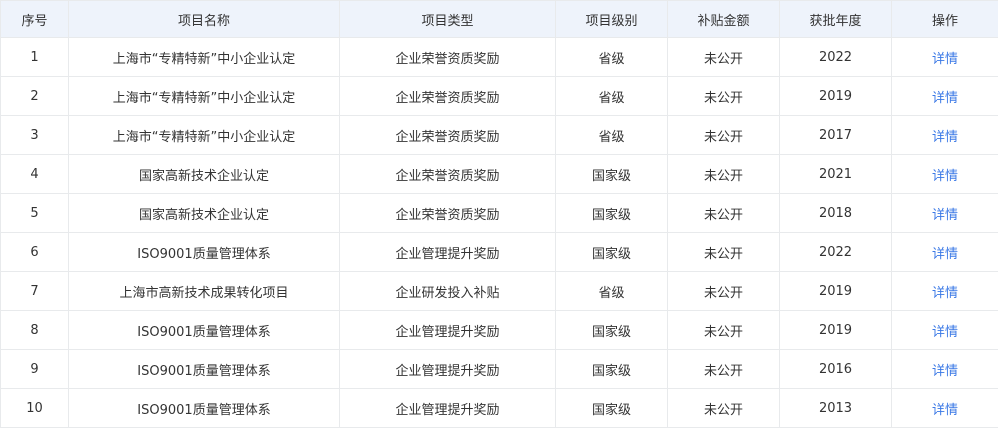 The height and width of the screenshot is (432, 998). I want to click on table-row: 8 ISO9001质量管理体系 企业管理提升奖励 国家级 未公开 2019 详情, so click(499, 330).